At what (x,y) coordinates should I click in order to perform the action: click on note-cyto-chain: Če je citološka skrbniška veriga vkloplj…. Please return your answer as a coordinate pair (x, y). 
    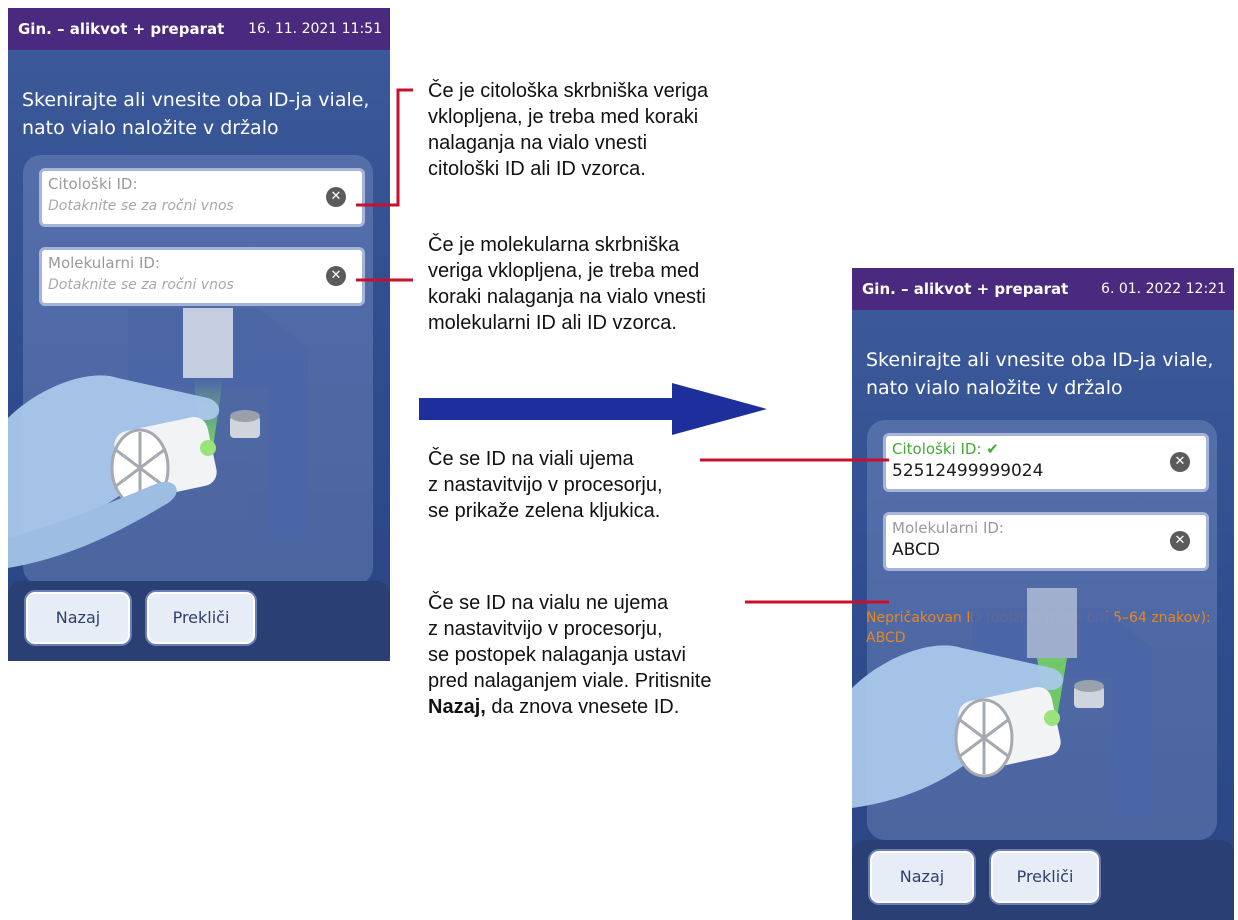
    Looking at the image, I should click on (568, 130).